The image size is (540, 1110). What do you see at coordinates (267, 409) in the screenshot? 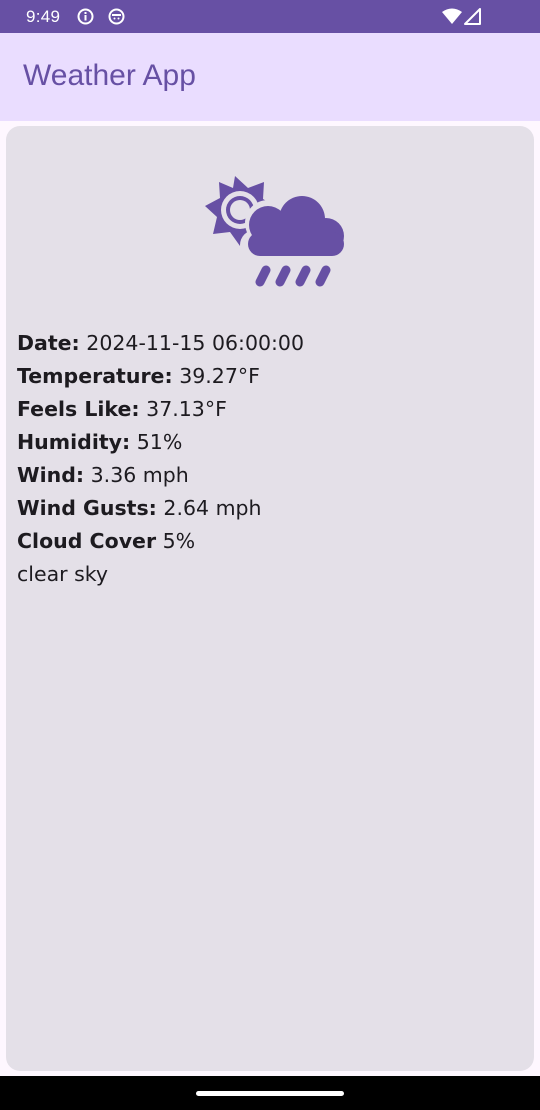
I see `detail-feels-like: Feels Like: 37.13°F` at bounding box center [267, 409].